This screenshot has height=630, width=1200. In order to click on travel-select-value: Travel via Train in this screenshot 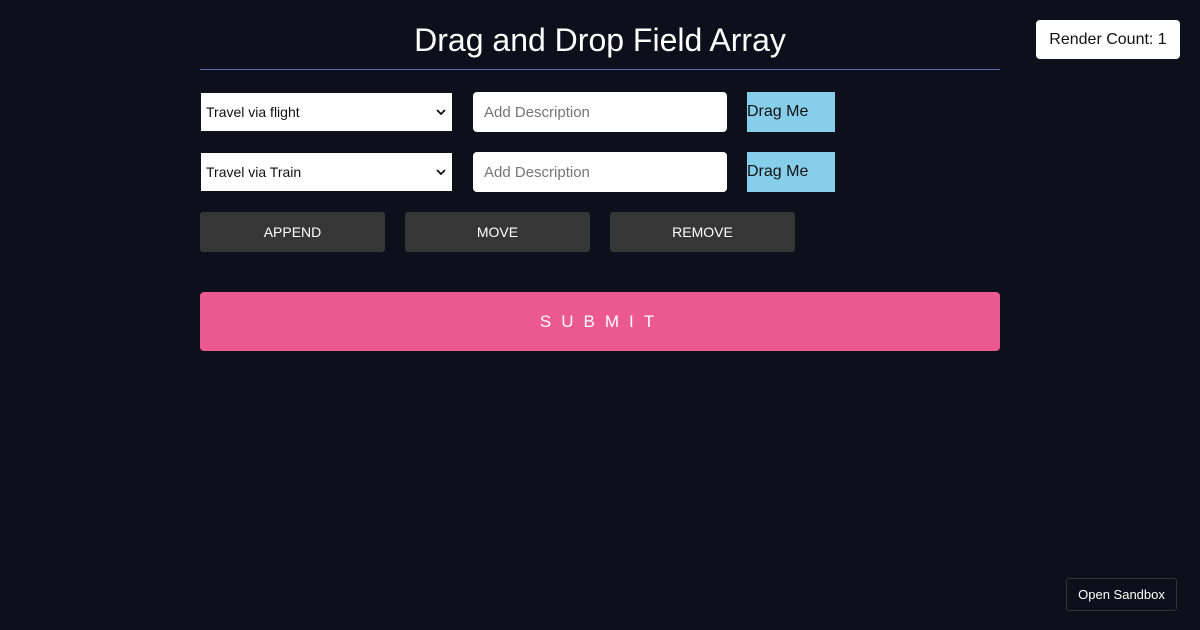, I will do `click(254, 172)`.